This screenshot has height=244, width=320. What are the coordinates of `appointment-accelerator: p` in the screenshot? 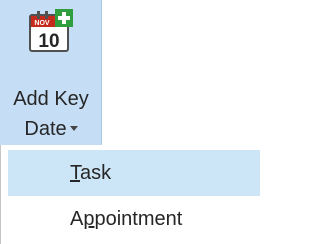 It's located at (89, 219).